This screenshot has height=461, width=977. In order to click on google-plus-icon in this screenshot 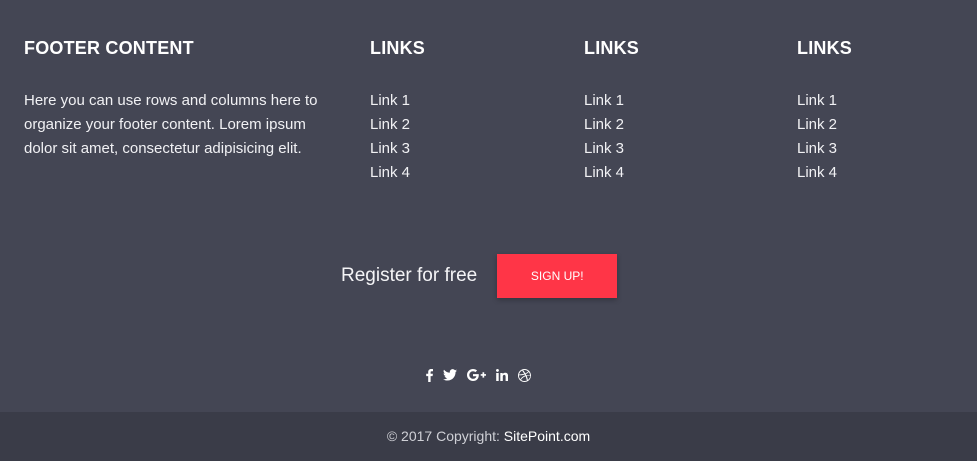, I will do `click(476, 375)`.